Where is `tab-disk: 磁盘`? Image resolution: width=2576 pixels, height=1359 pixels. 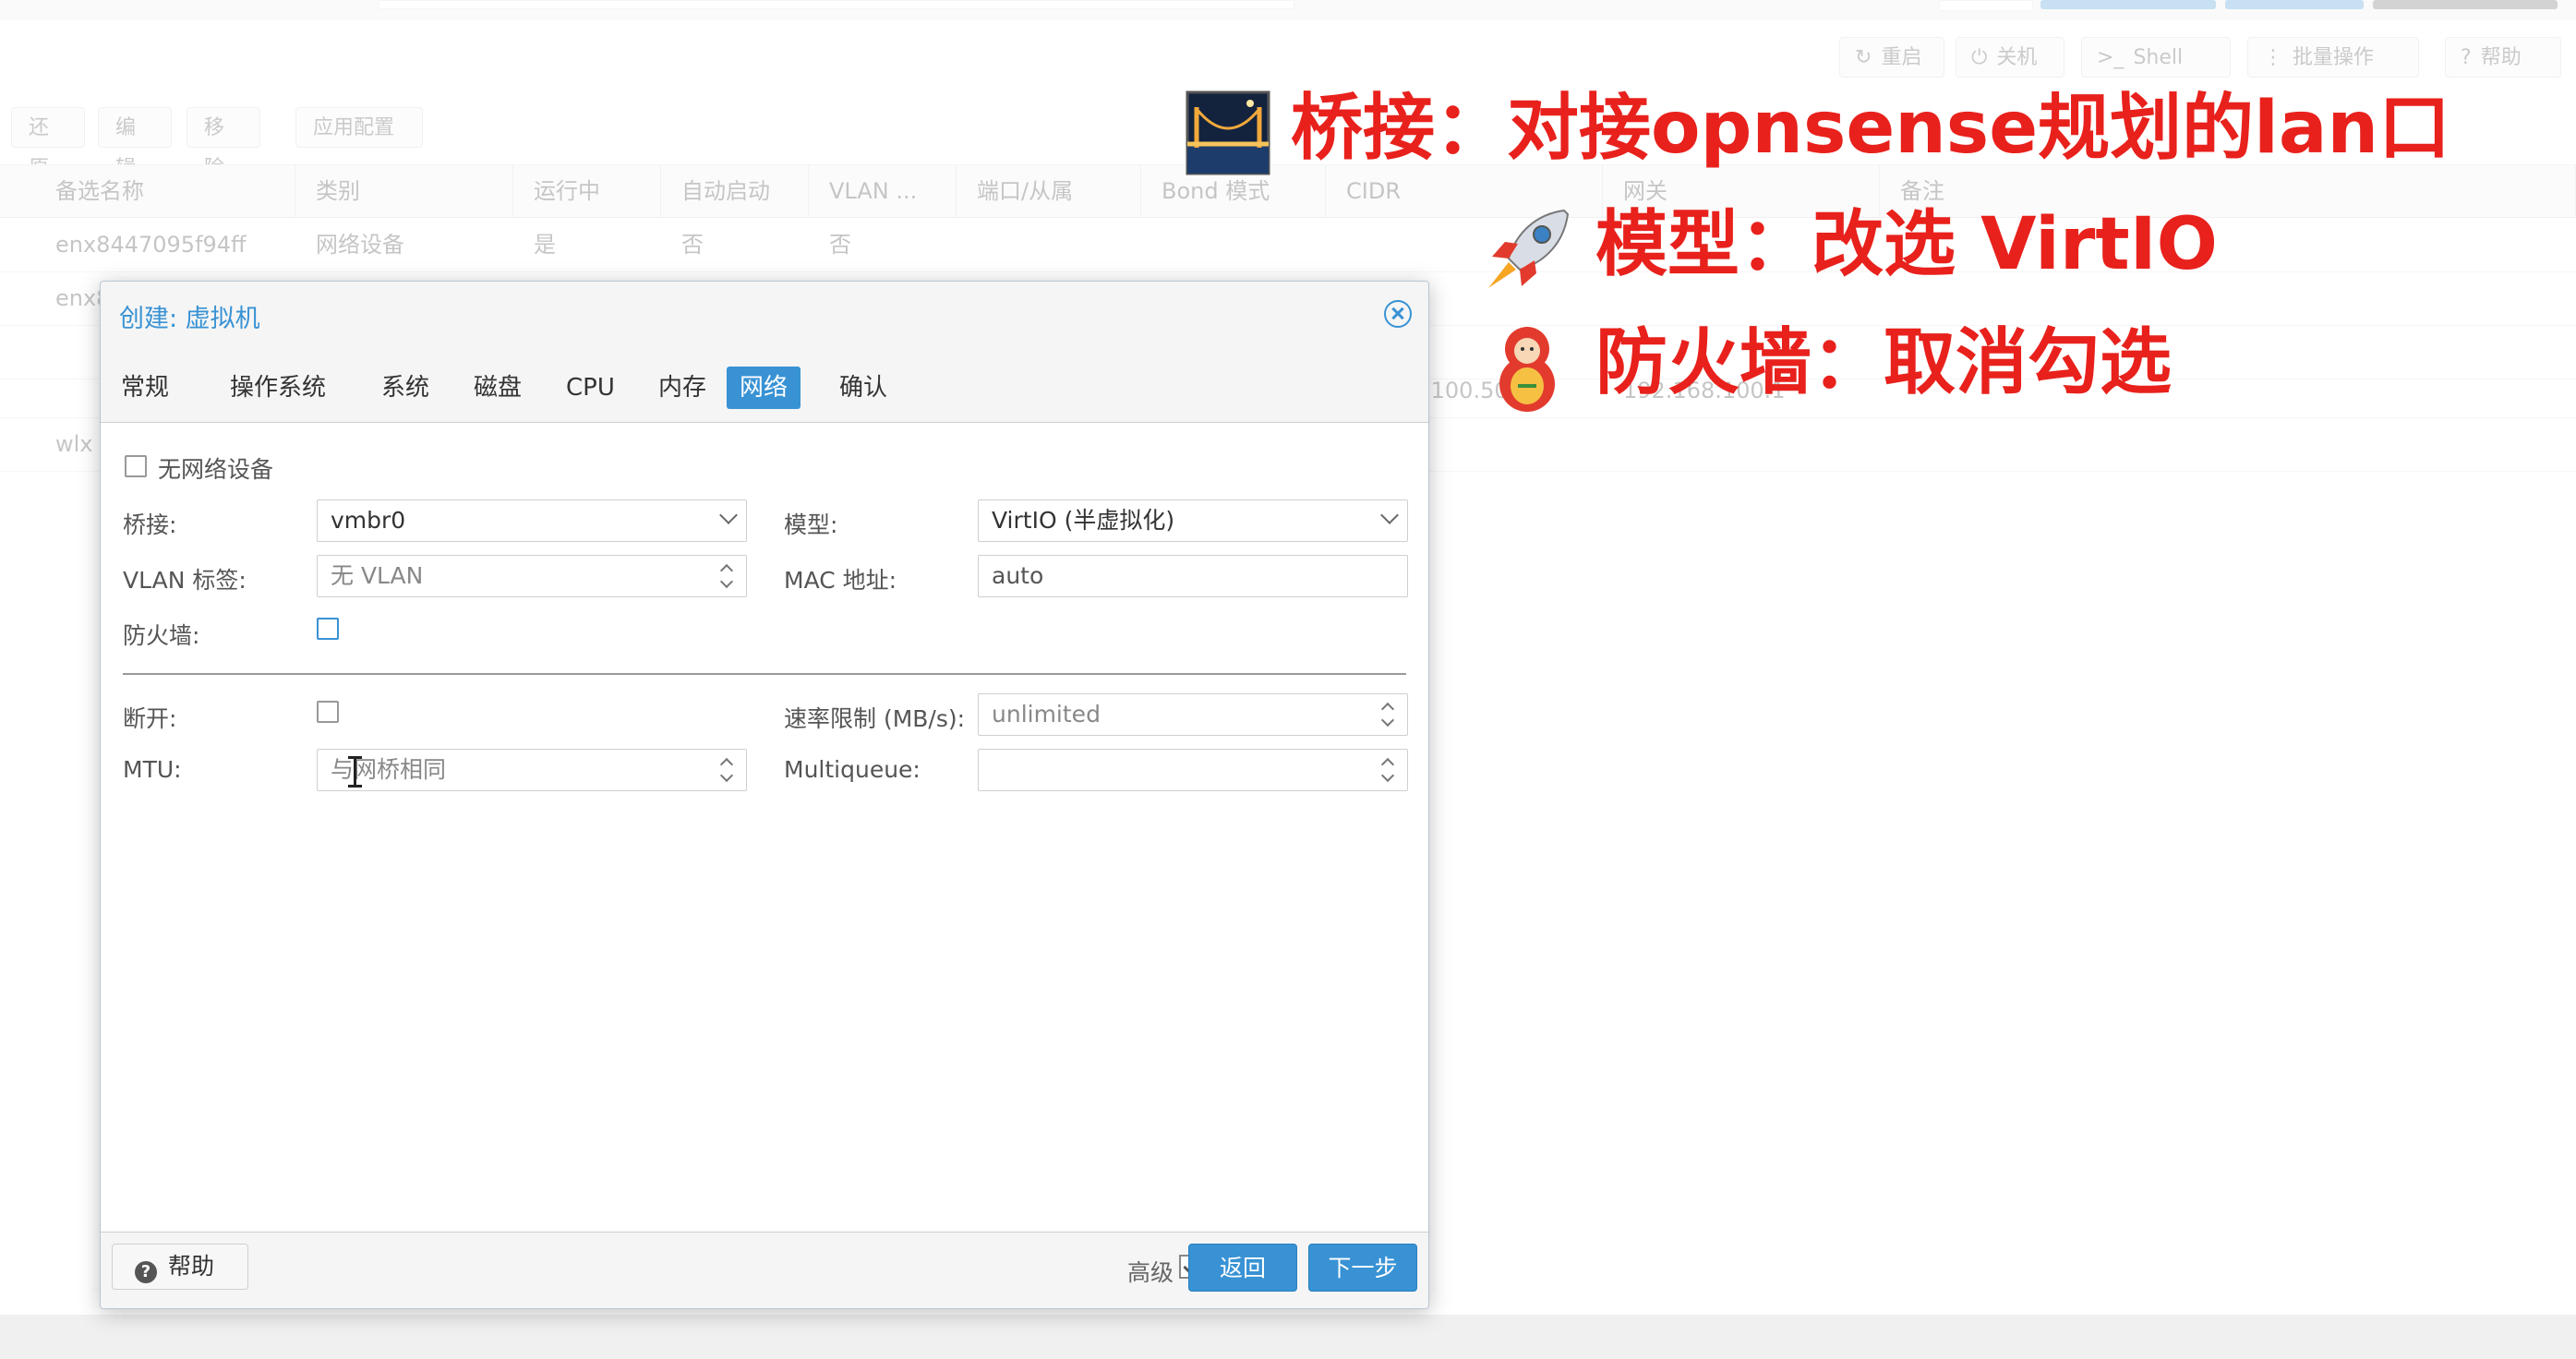
tab-disk: 磁盘 is located at coordinates (498, 388).